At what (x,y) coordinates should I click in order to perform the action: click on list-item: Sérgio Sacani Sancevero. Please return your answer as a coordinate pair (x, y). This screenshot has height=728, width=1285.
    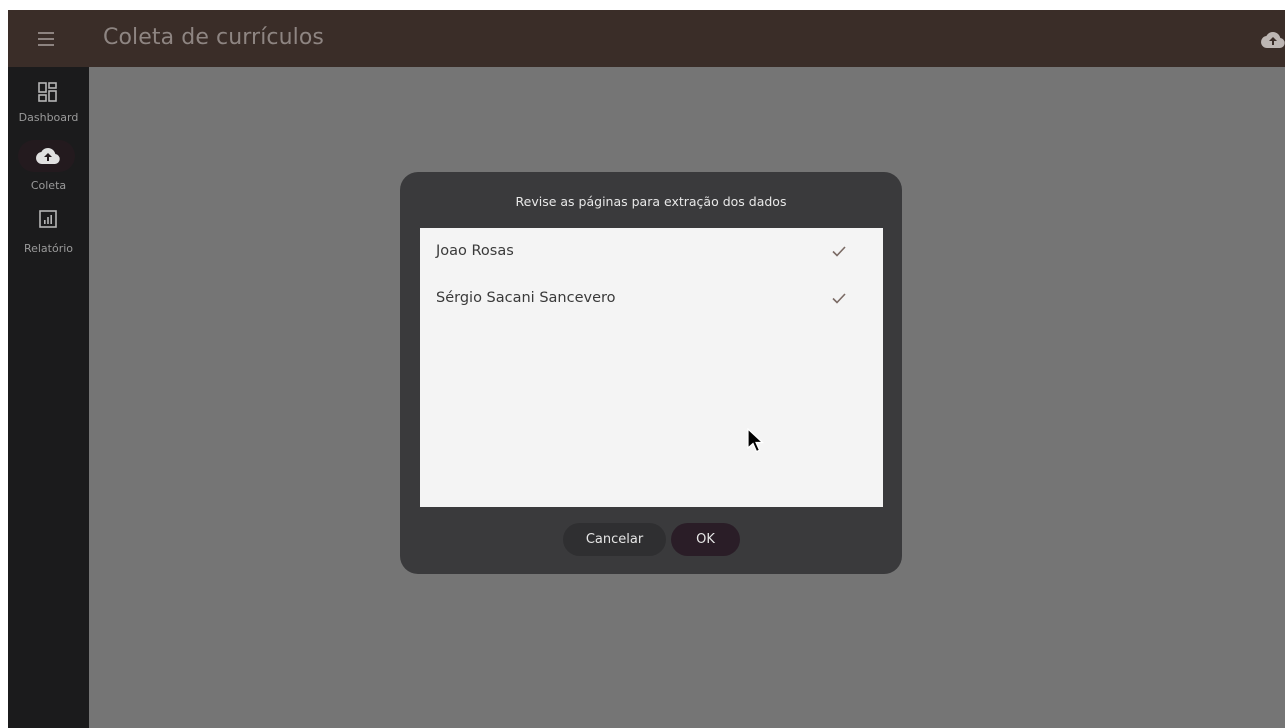
    Looking at the image, I should click on (651, 299).